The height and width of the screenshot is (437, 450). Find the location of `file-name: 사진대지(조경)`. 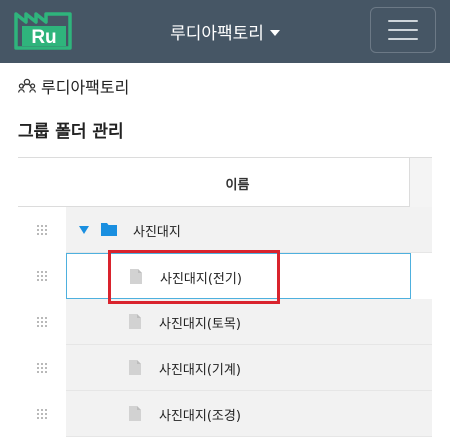

file-name: 사진대지(조경) is located at coordinates (200, 416).